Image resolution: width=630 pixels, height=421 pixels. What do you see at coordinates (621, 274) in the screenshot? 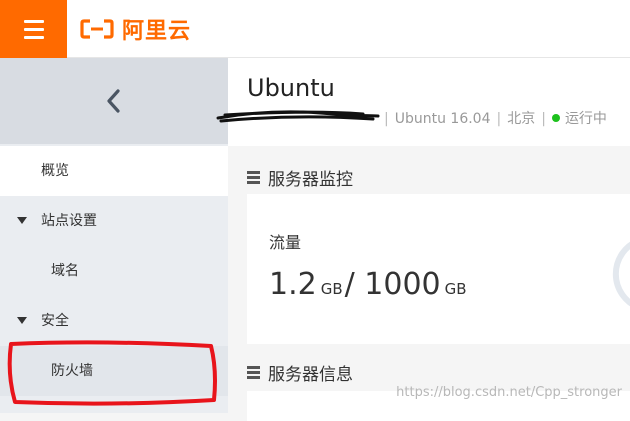
I see `traffic-gauge-icon` at bounding box center [621, 274].